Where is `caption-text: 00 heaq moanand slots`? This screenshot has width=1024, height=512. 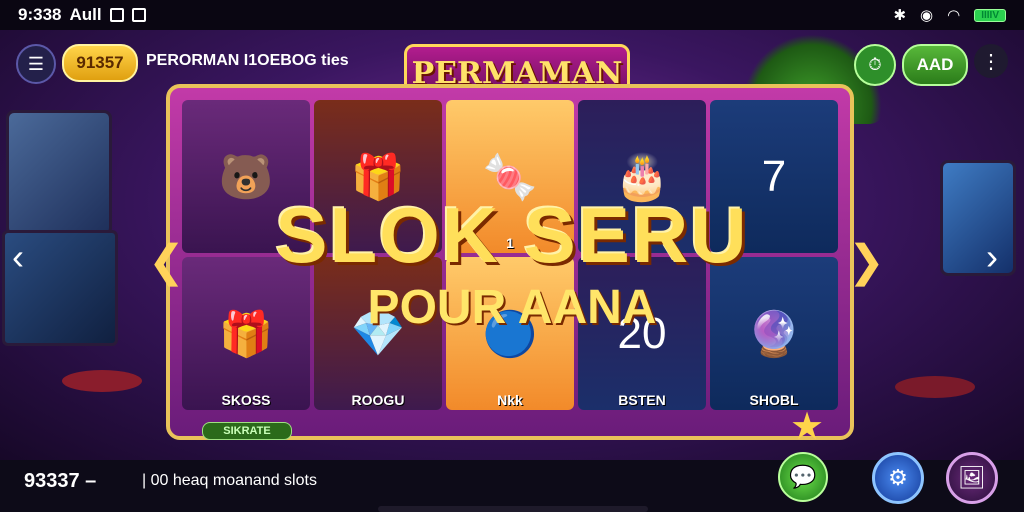
caption-text: 00 heaq moanand slots is located at coordinates (233, 480).